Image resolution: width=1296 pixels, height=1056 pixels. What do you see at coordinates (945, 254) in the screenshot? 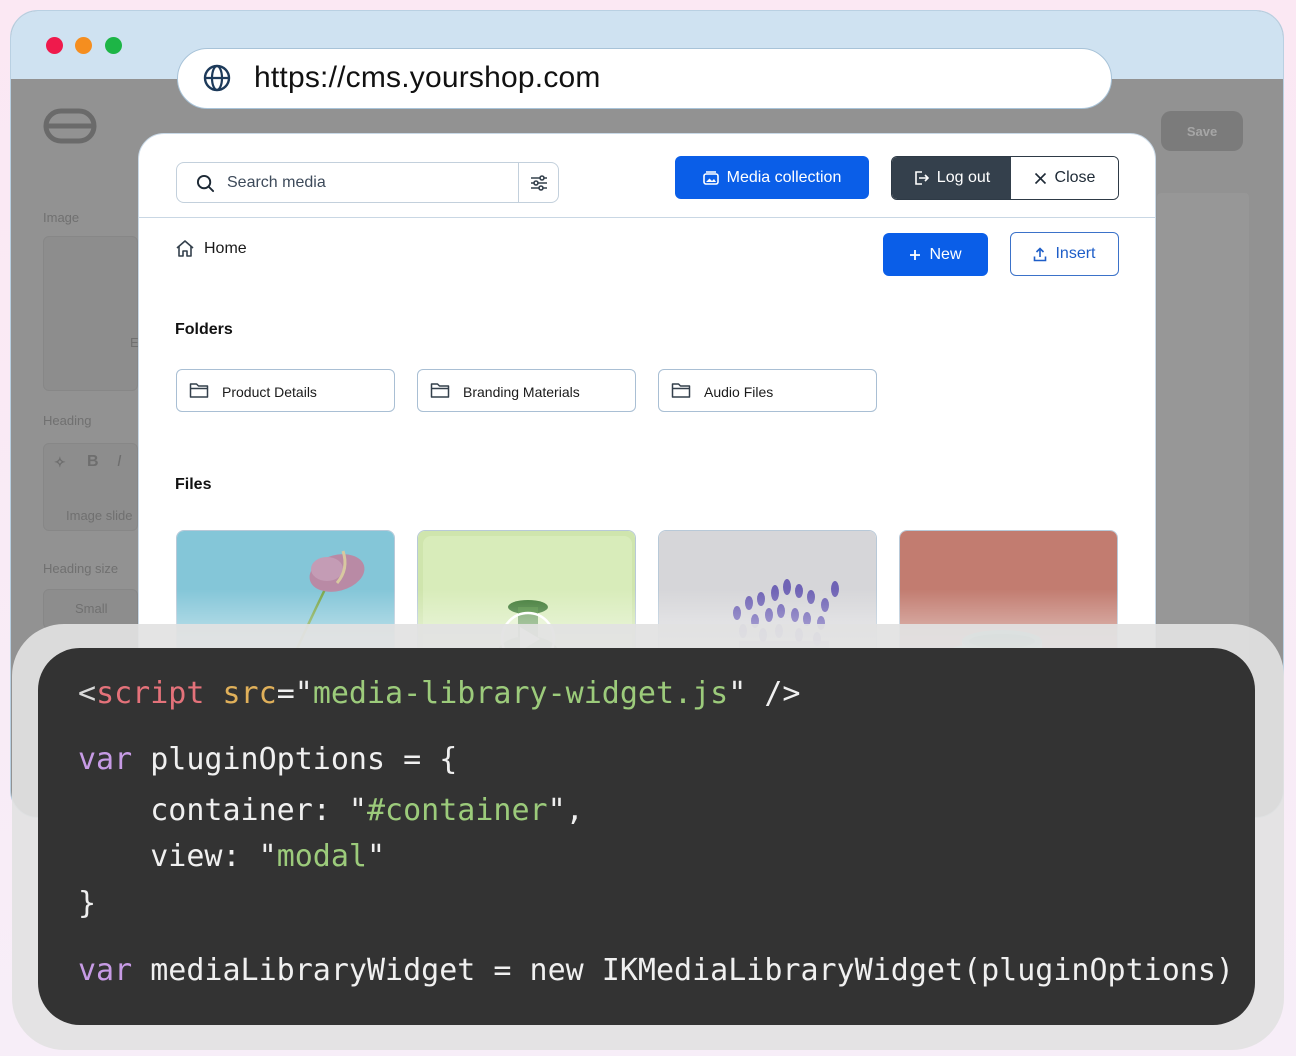
I see `new-label: New` at bounding box center [945, 254].